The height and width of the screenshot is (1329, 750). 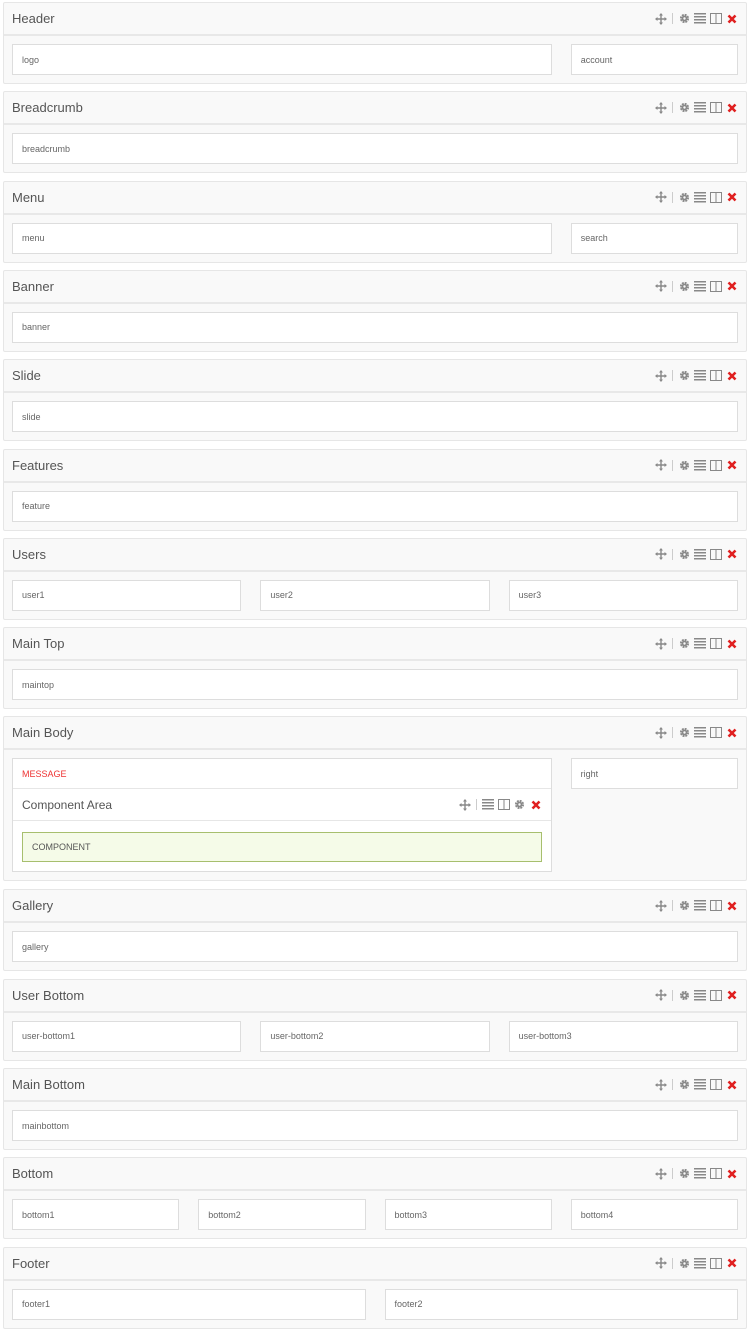 What do you see at coordinates (654, 238) in the screenshot?
I see `position-block-search: search` at bounding box center [654, 238].